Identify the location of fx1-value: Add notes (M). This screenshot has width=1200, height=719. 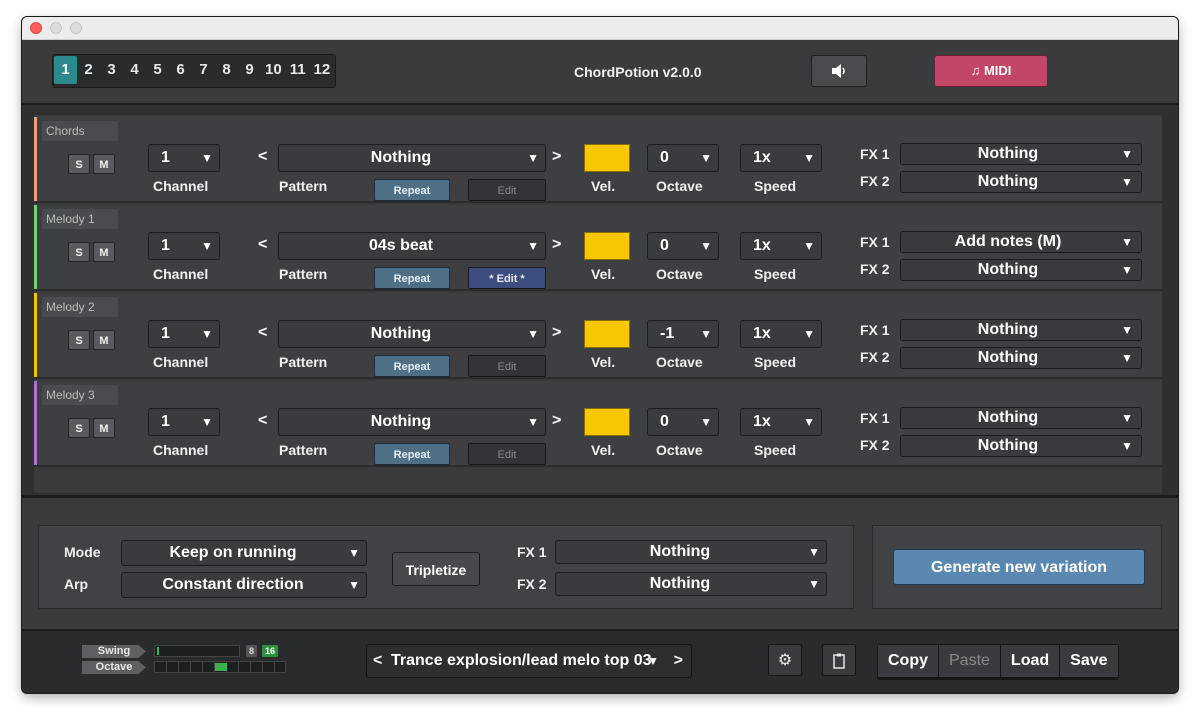
(1008, 241).